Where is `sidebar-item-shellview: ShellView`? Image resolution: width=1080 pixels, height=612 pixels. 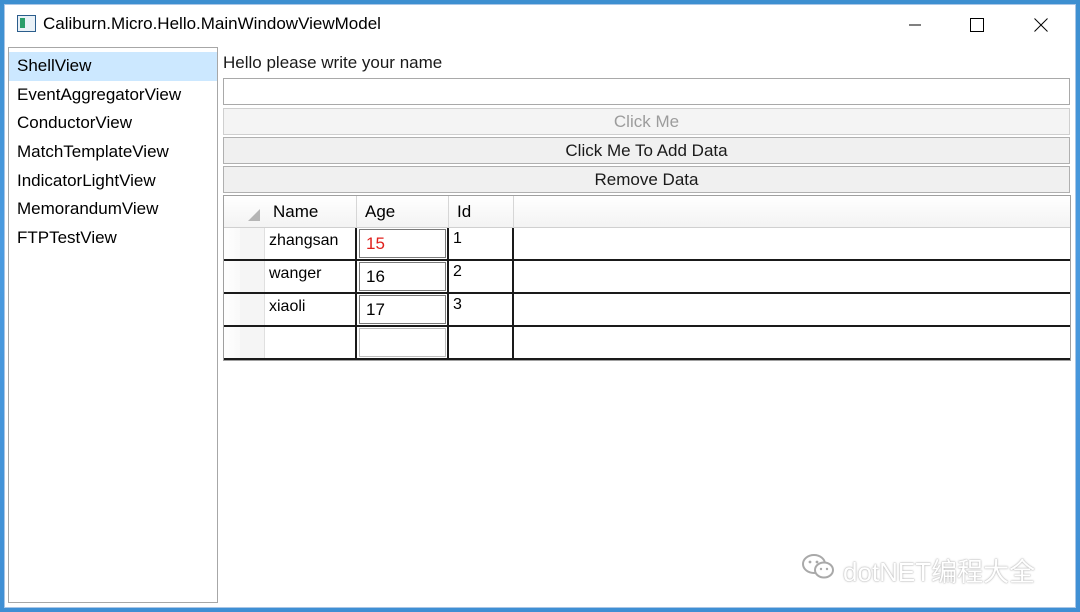 sidebar-item-shellview: ShellView is located at coordinates (113, 66).